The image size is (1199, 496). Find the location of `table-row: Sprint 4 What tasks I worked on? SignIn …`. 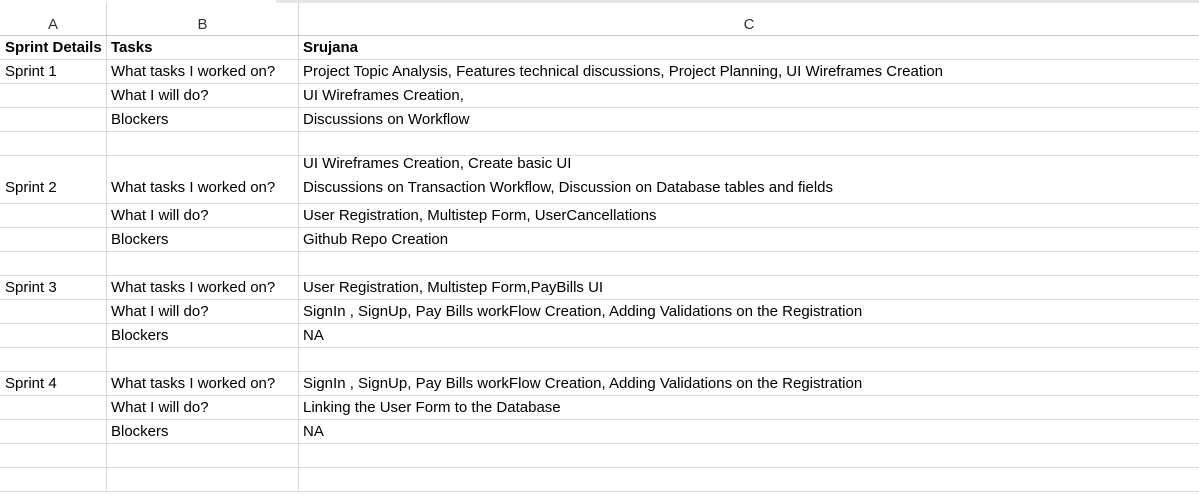

table-row: Sprint 4 What tasks I worked on? SignIn … is located at coordinates (599, 384).